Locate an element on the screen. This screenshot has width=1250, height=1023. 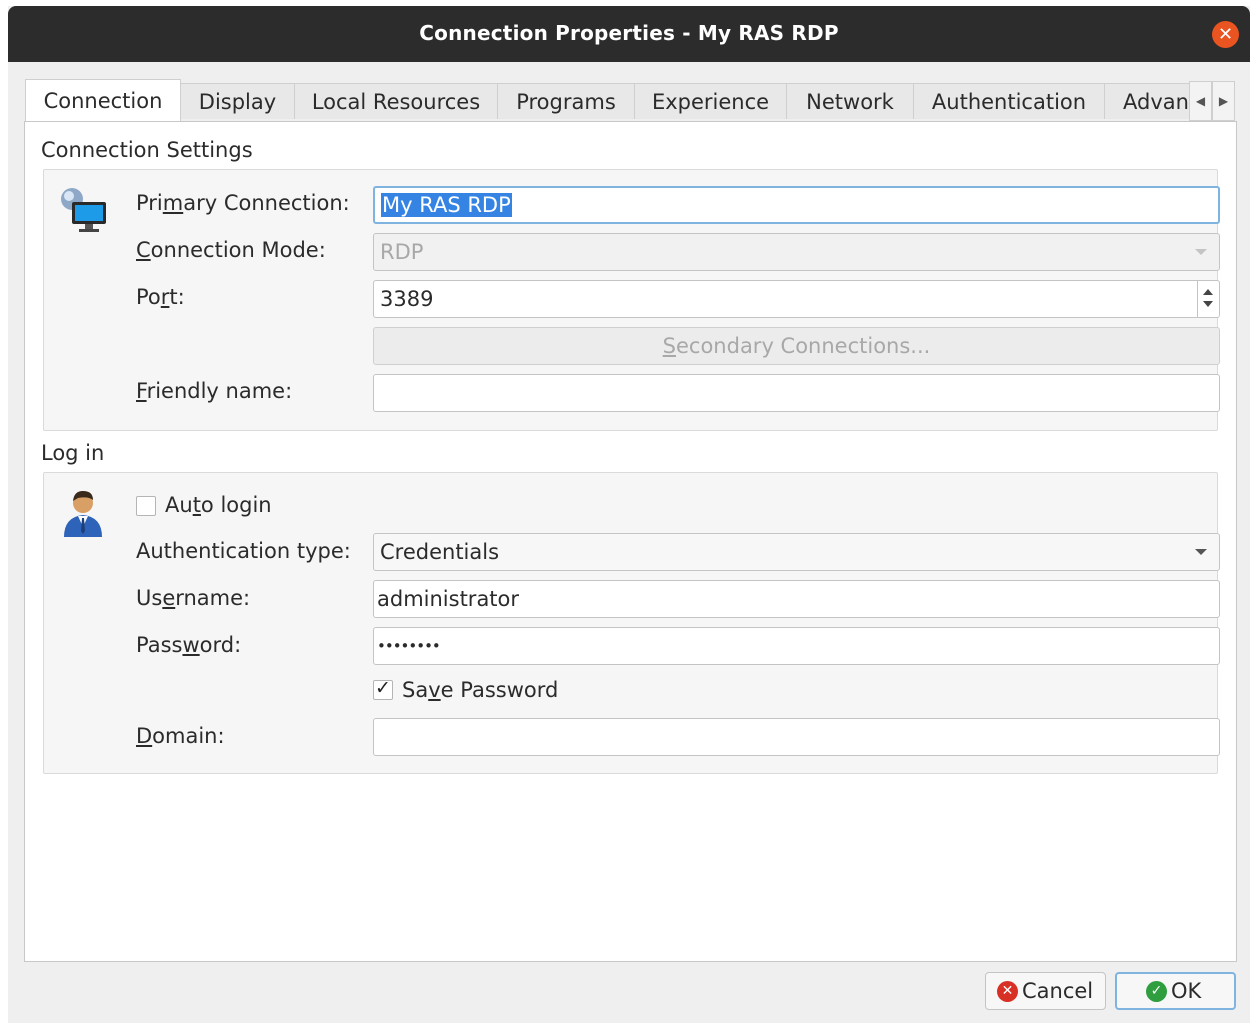
friendly-name-input is located at coordinates (796, 393).